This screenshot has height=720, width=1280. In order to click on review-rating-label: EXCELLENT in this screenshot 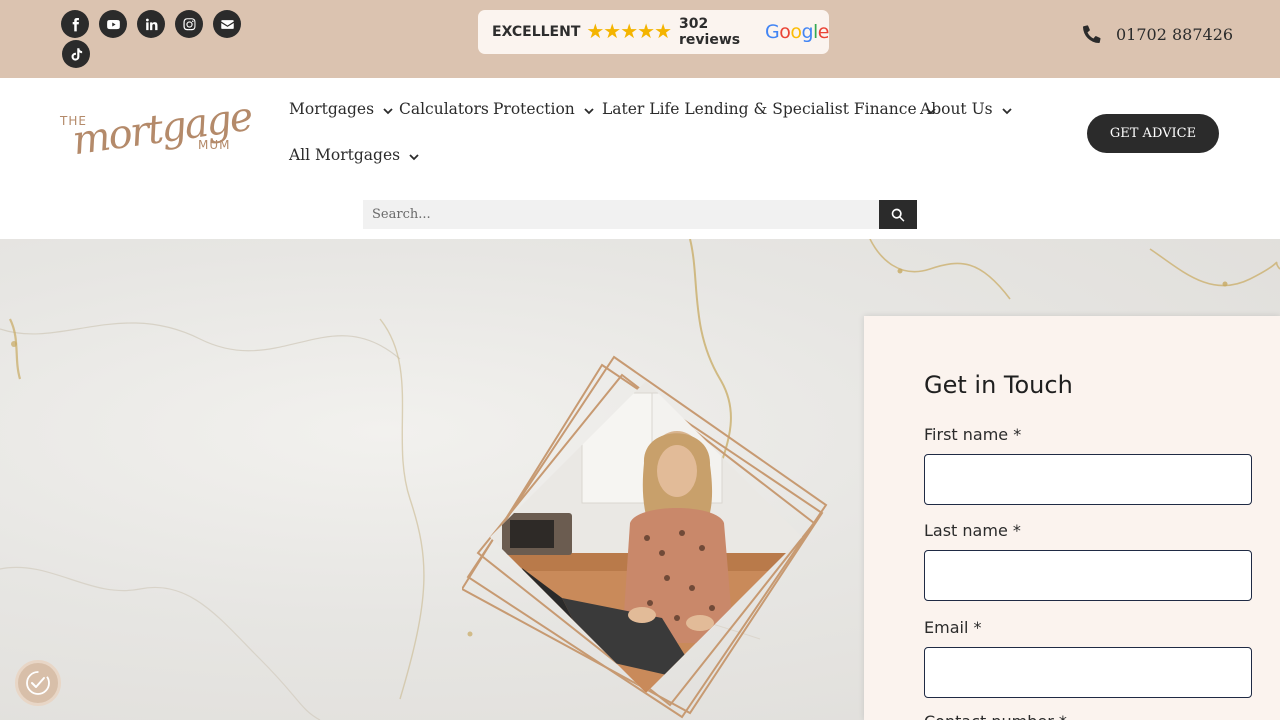, I will do `click(536, 32)`.